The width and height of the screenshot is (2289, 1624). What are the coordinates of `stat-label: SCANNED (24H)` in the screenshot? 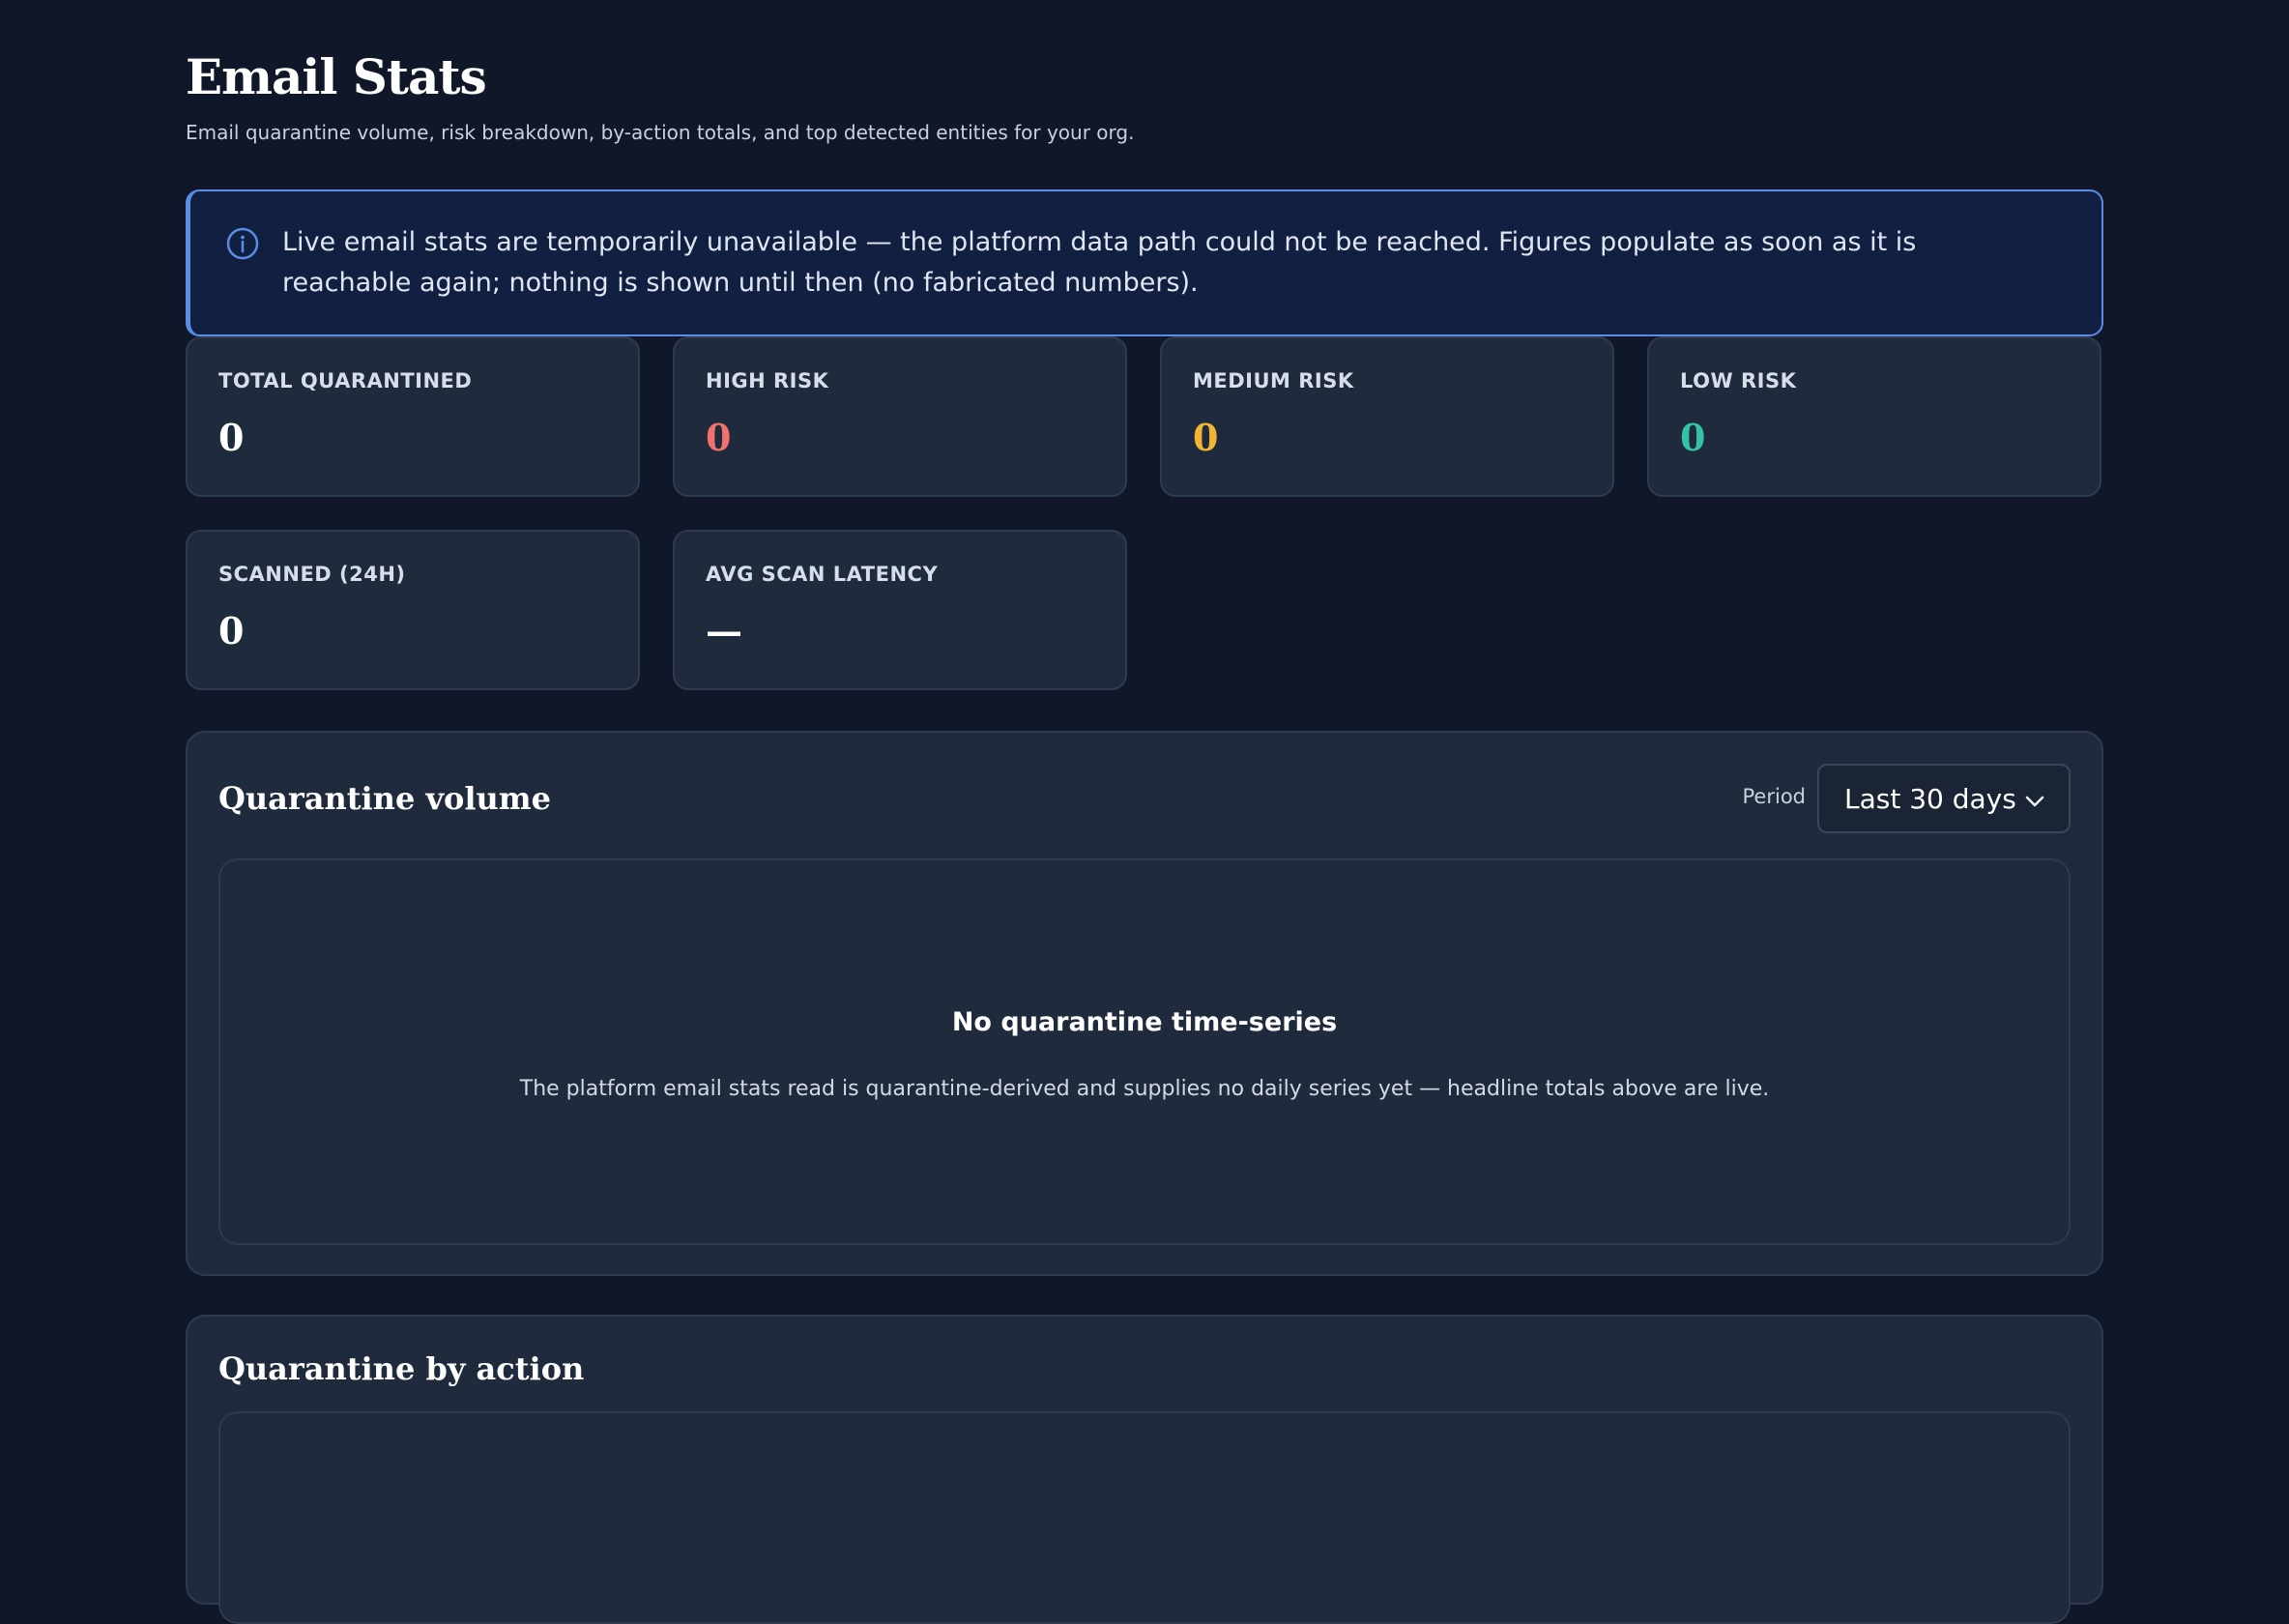 It's located at (312, 575).